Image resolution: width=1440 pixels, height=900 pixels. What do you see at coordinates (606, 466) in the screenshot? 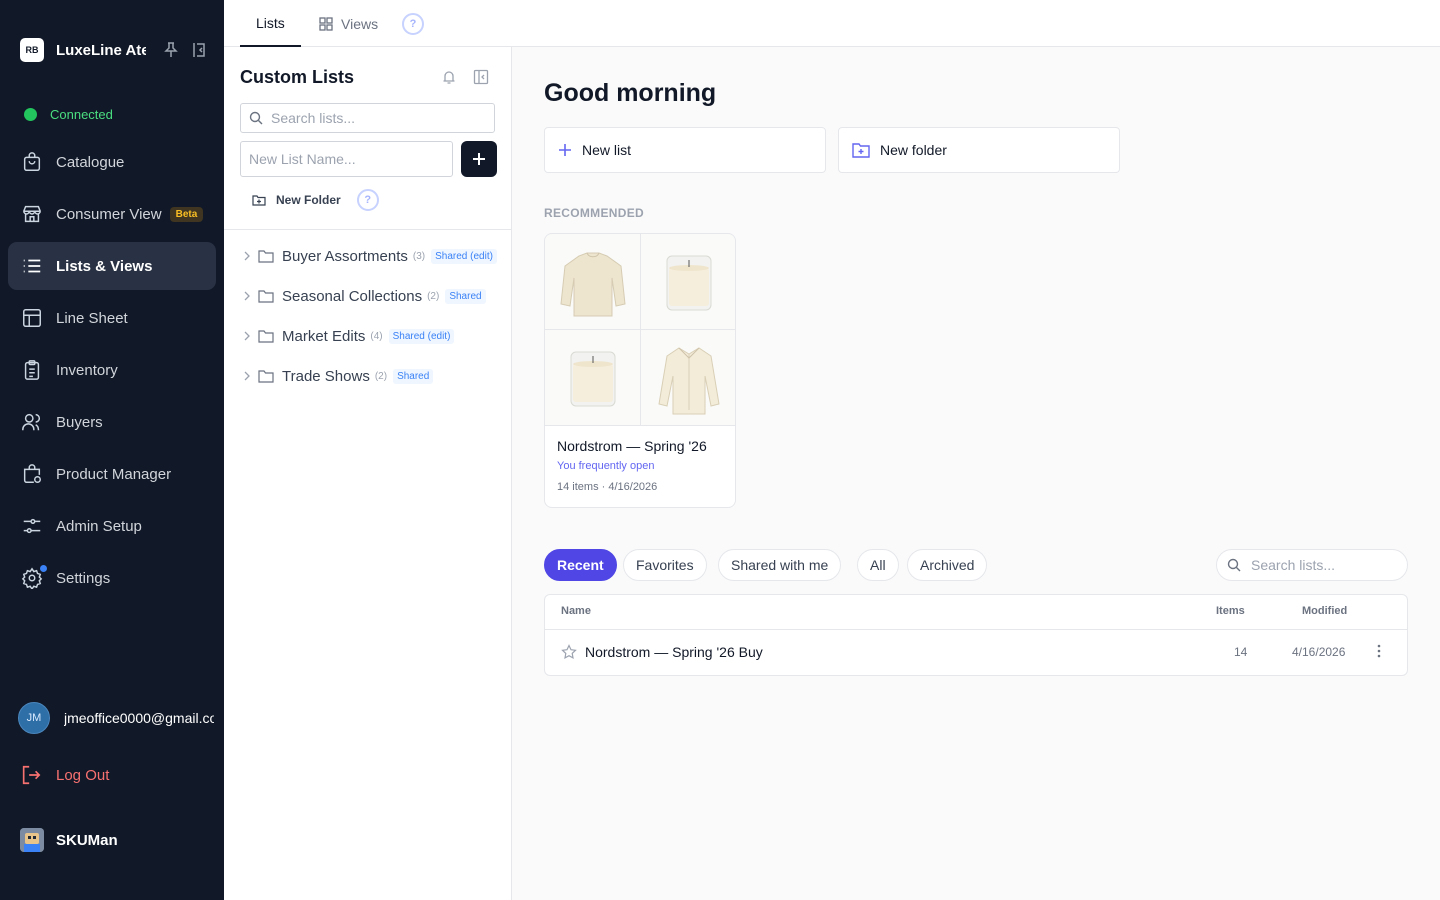
I see `card-subtitle: You frequently open` at bounding box center [606, 466].